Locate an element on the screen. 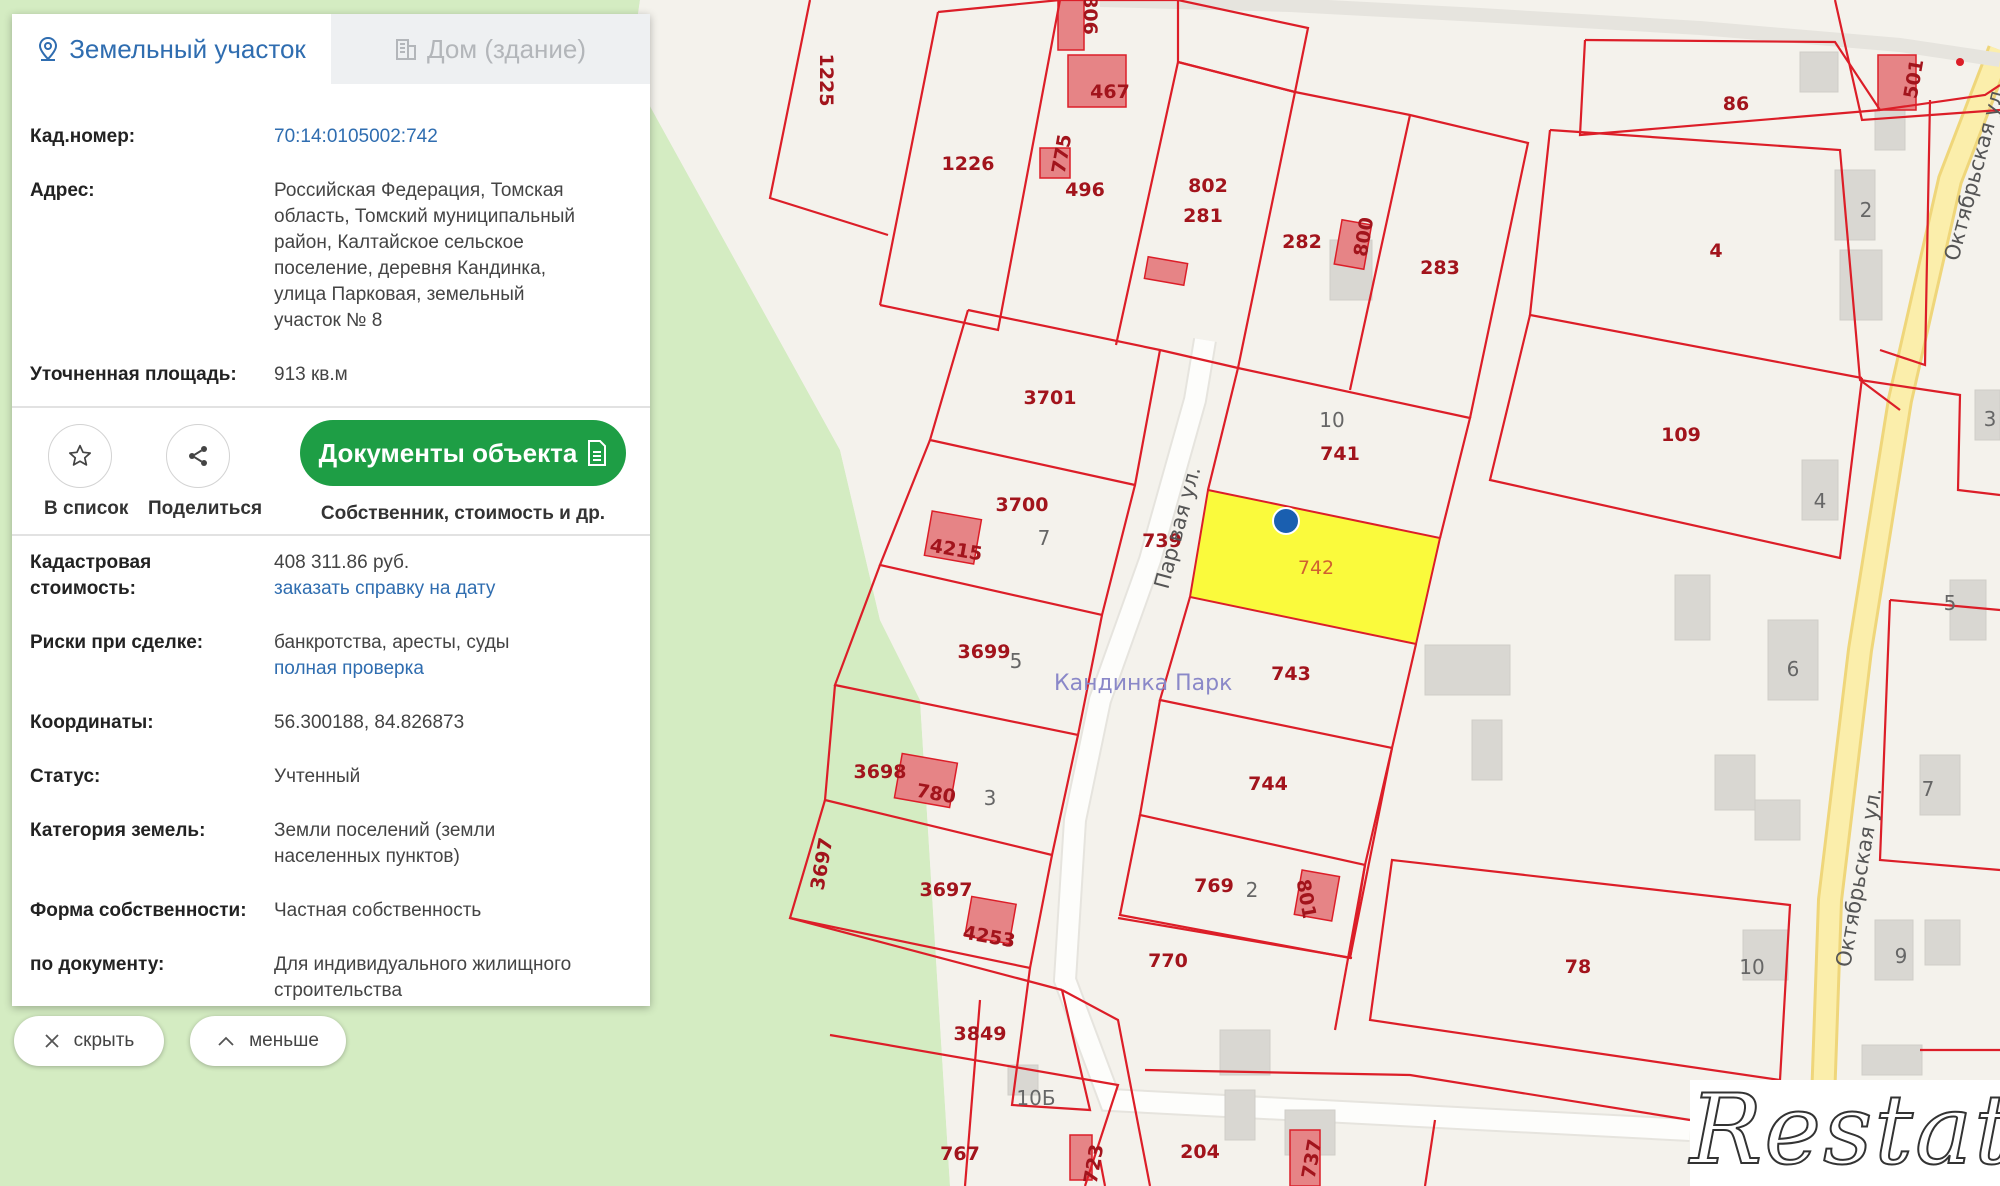  add-to-list-button is located at coordinates (80, 456).